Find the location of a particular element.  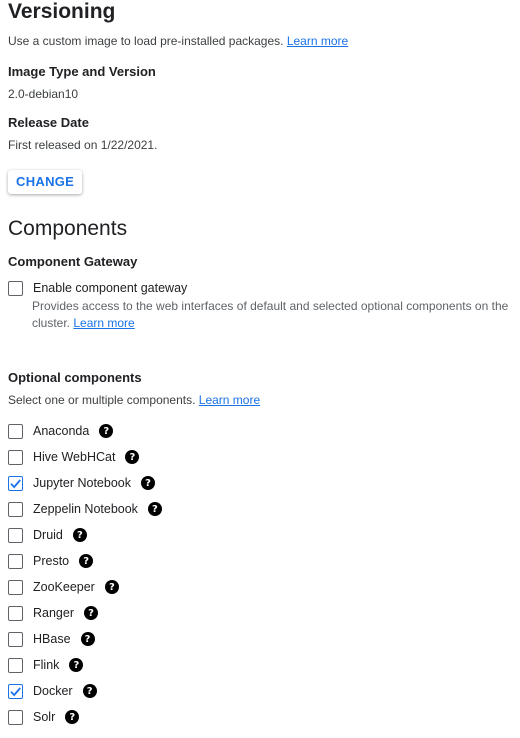

component-label: Hive WebHCat is located at coordinates (74, 457).